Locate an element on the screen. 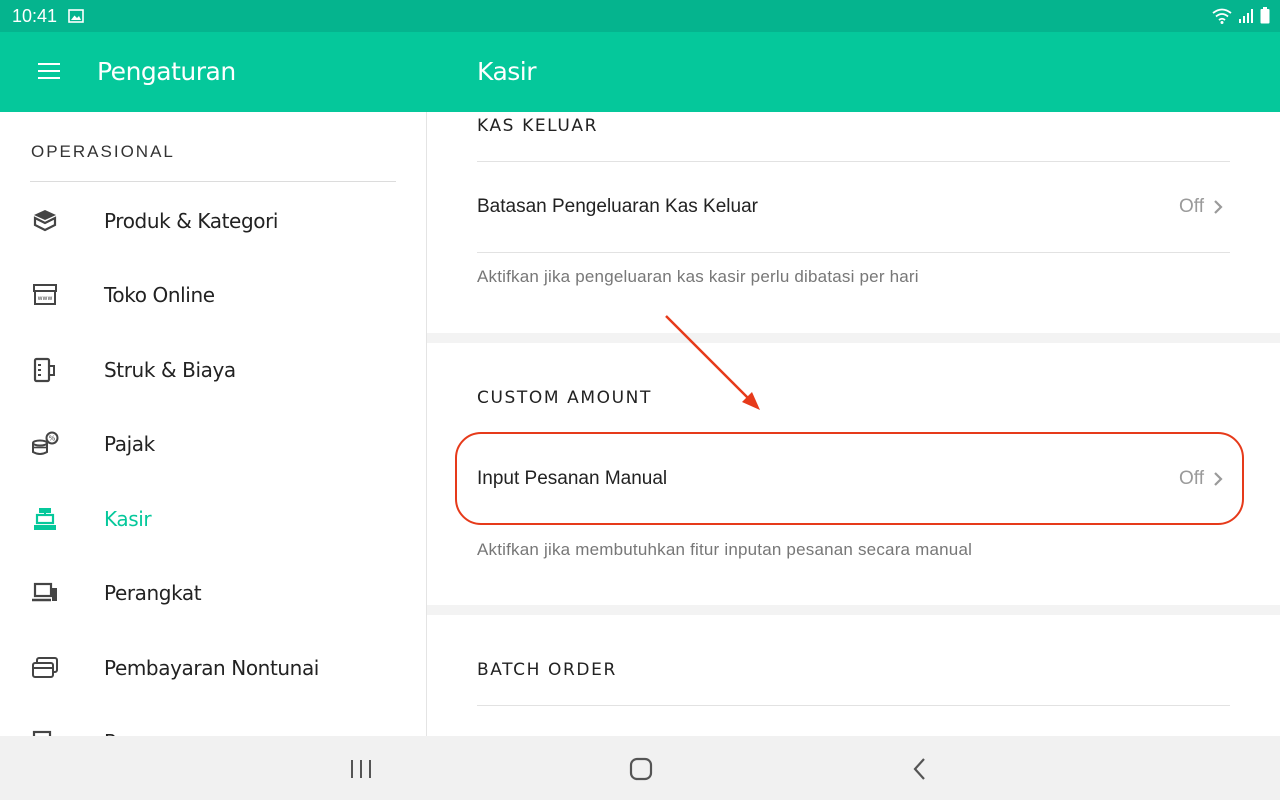  section-header-custom-amount: CUSTOM AMOUNT is located at coordinates (564, 398).